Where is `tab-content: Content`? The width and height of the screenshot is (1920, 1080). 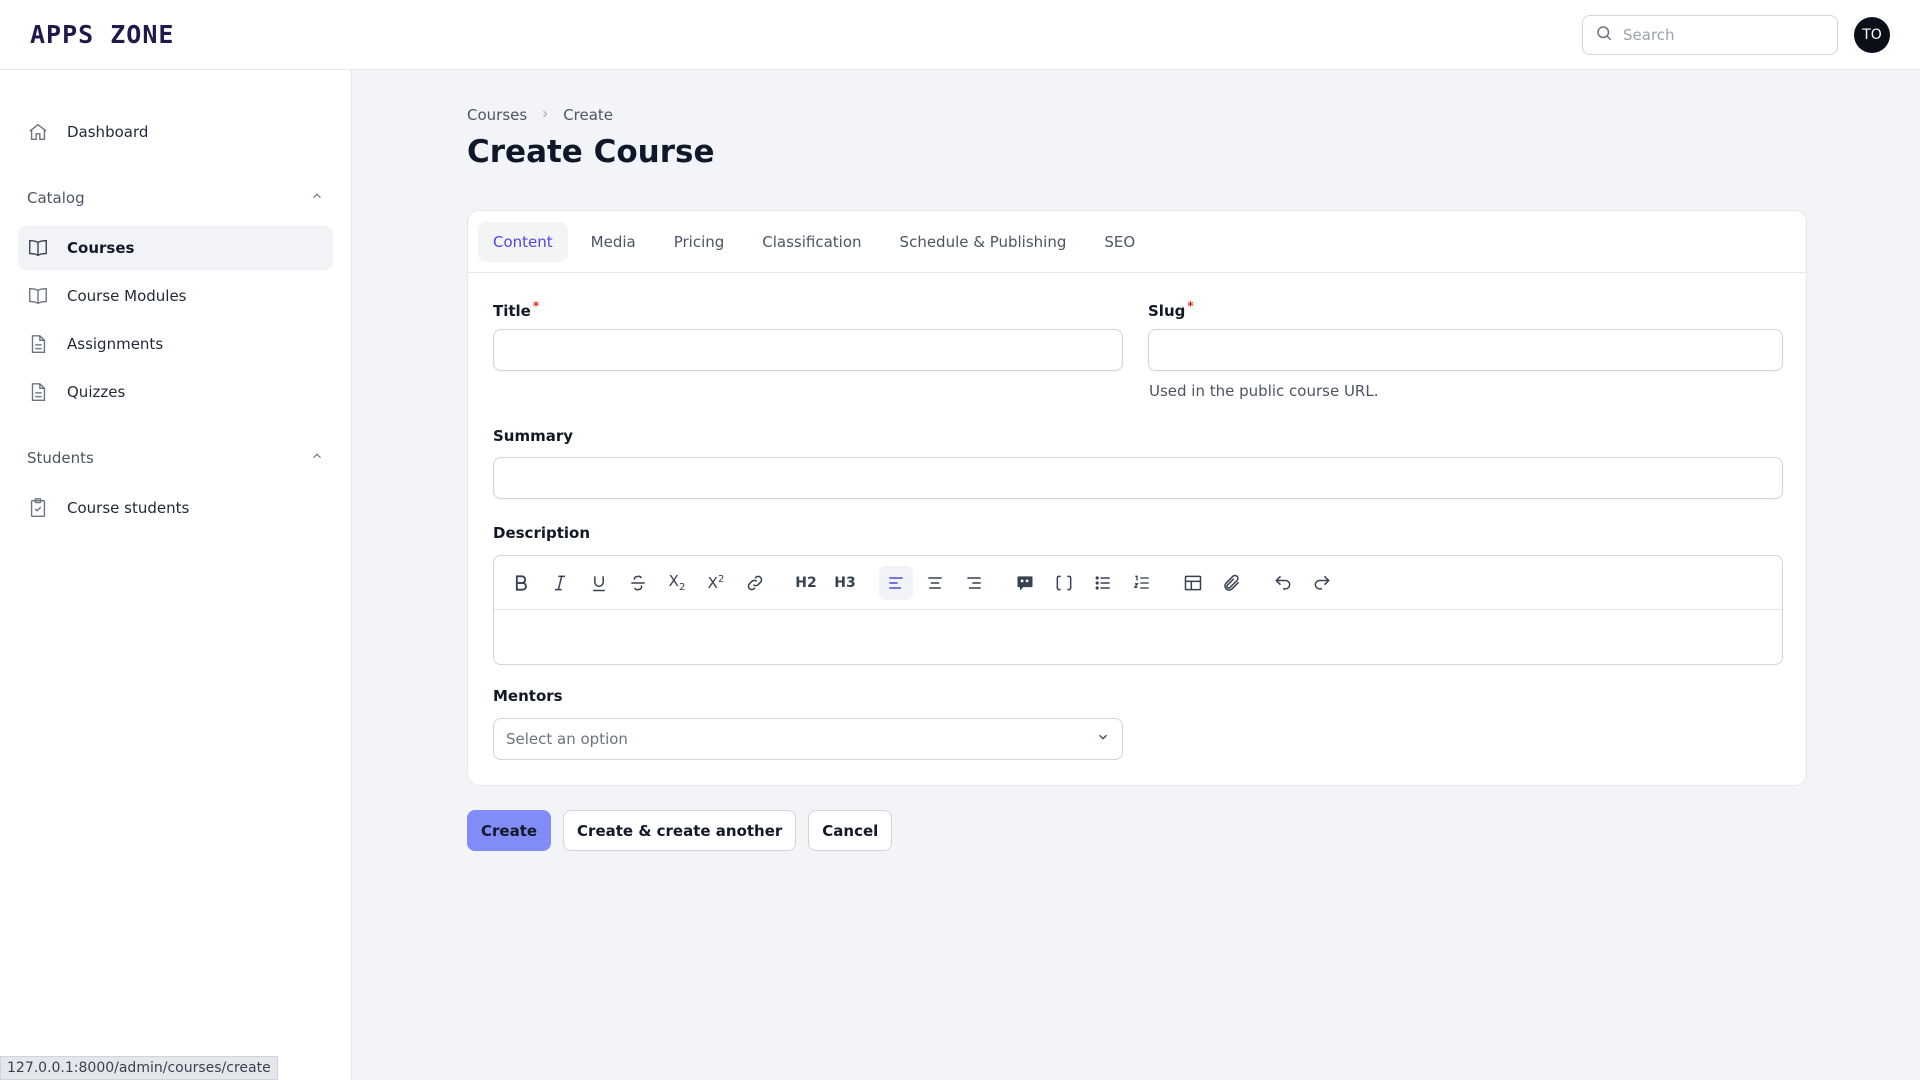
tab-content: Content is located at coordinates (523, 241).